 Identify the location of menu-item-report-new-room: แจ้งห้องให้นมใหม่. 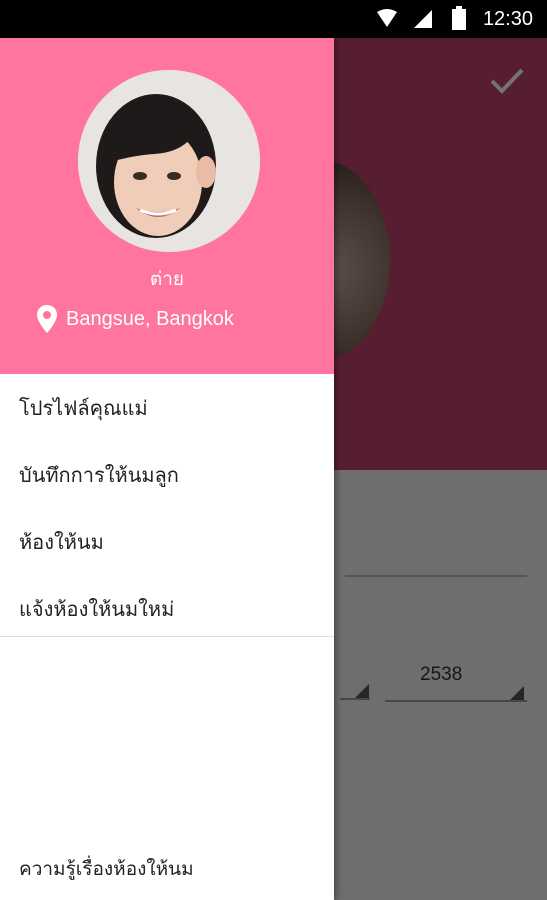
(167, 608).